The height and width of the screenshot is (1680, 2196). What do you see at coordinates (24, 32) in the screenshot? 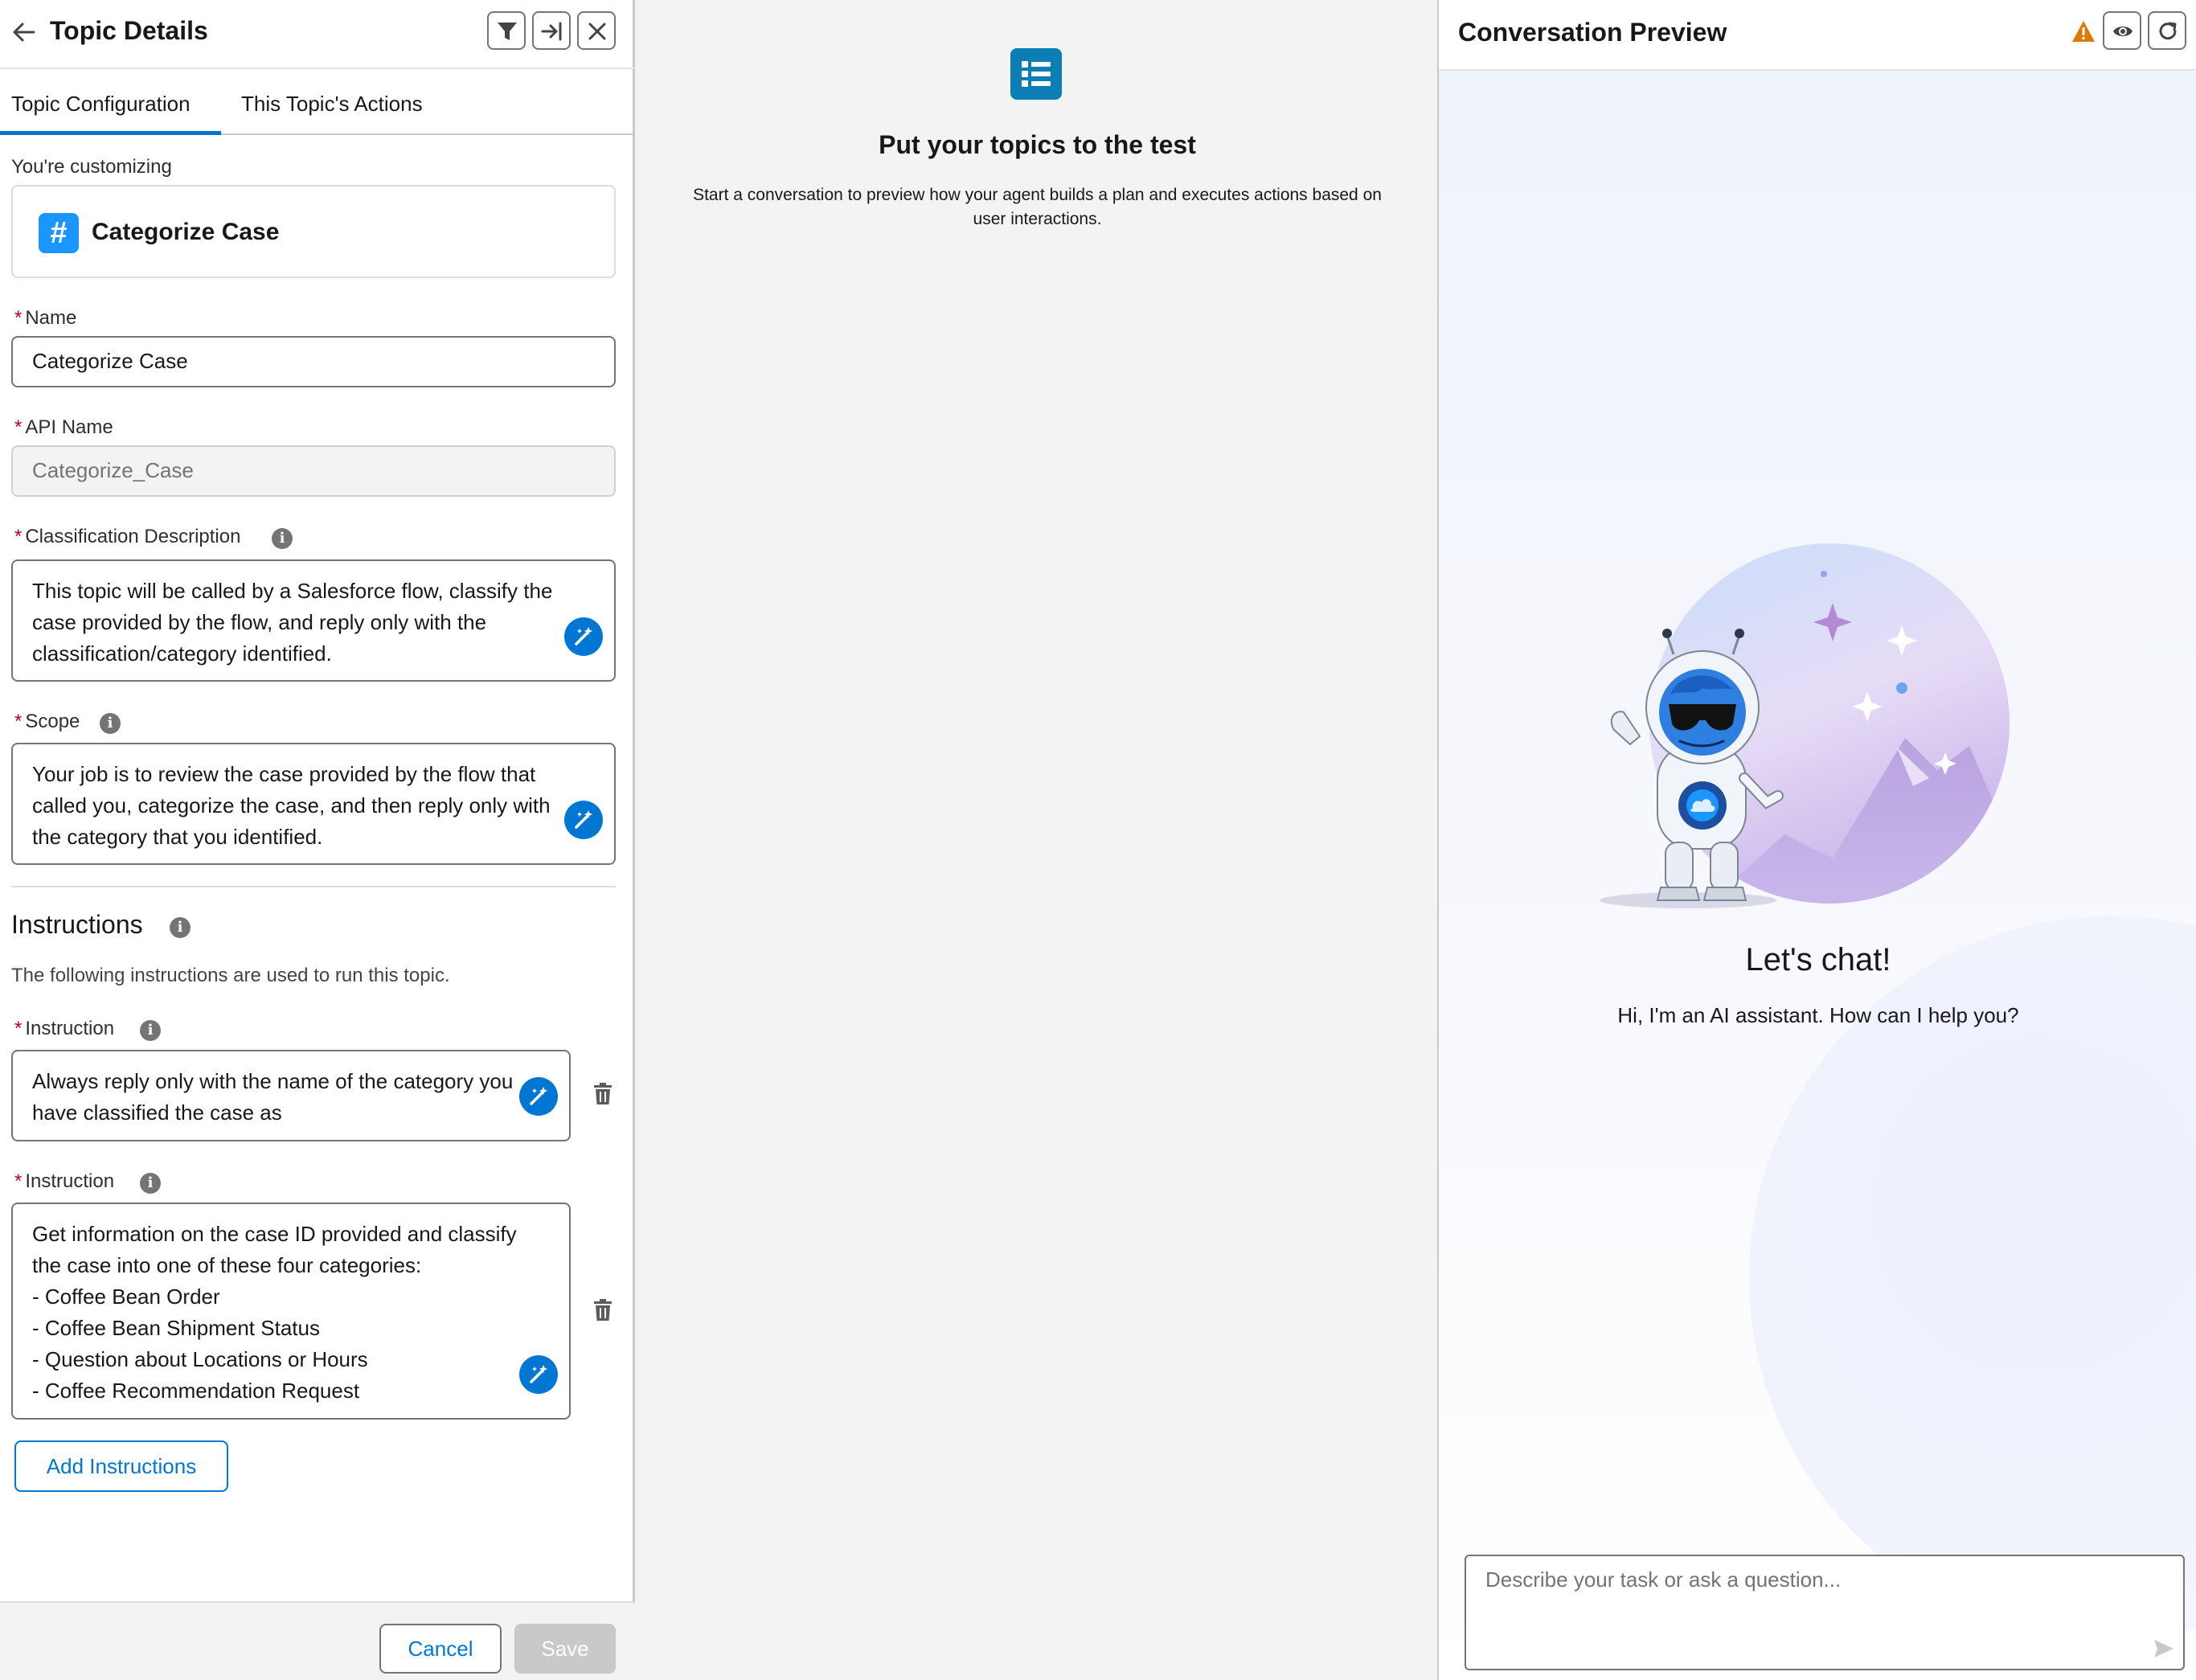
I see `back-arrow-icon` at bounding box center [24, 32].